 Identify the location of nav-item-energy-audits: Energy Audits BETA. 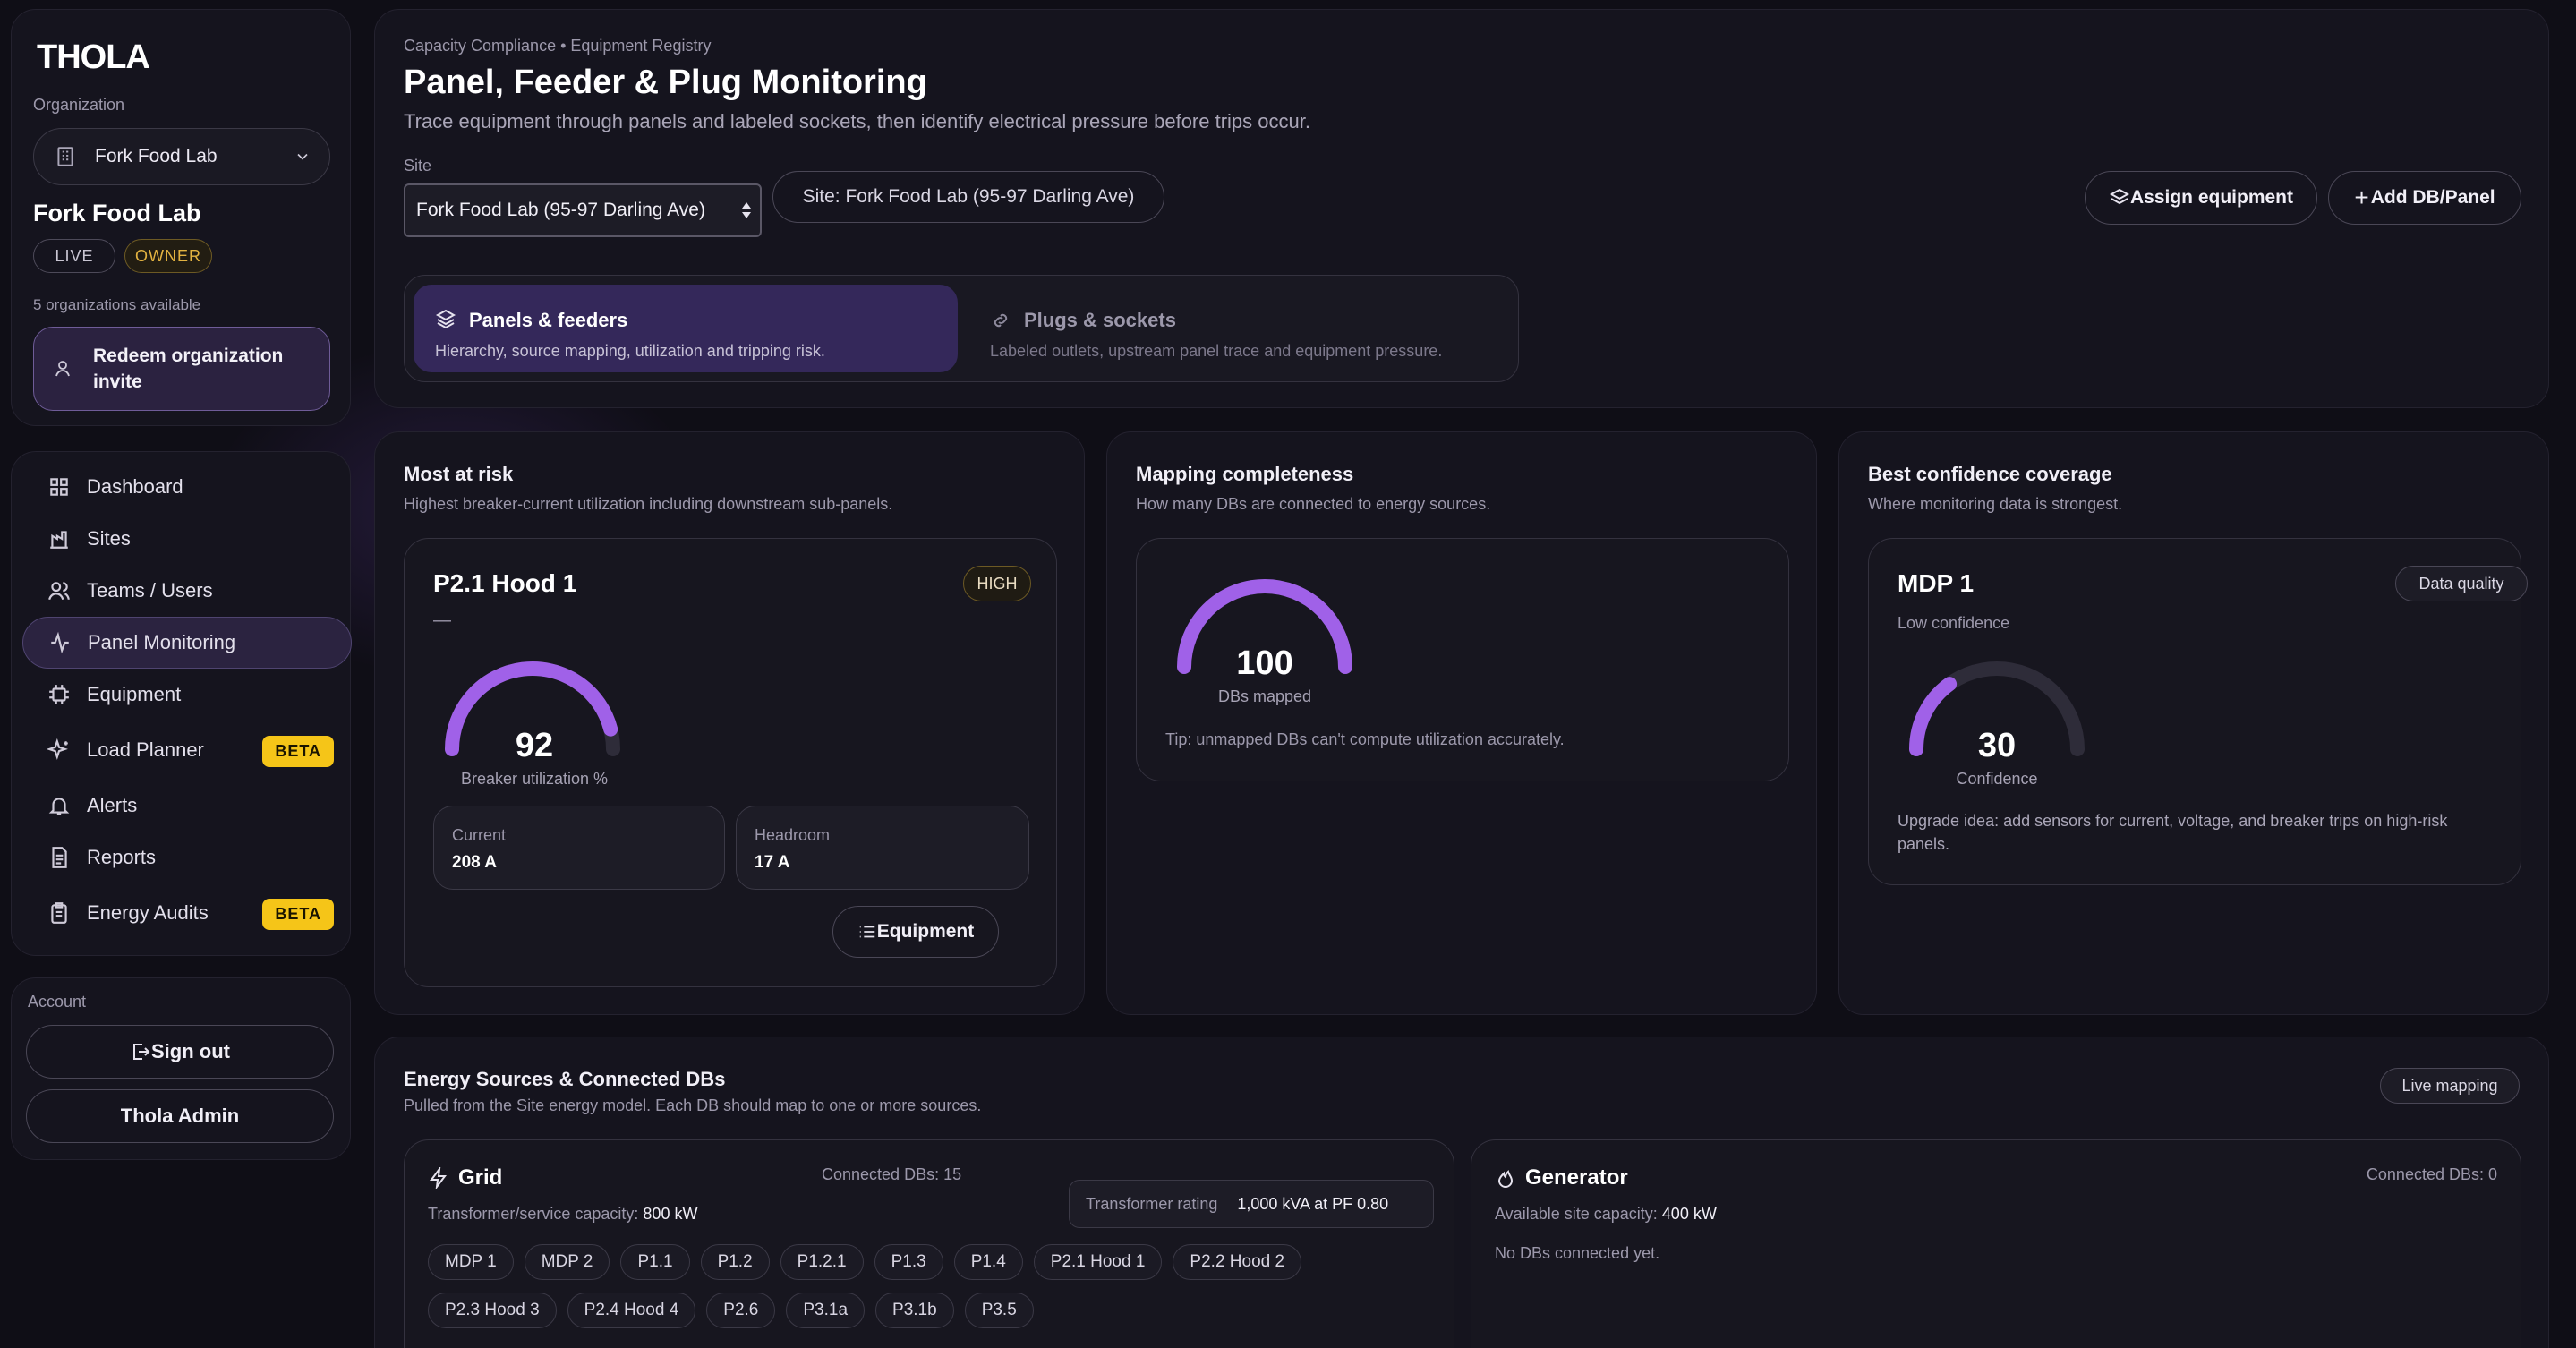
(187, 913).